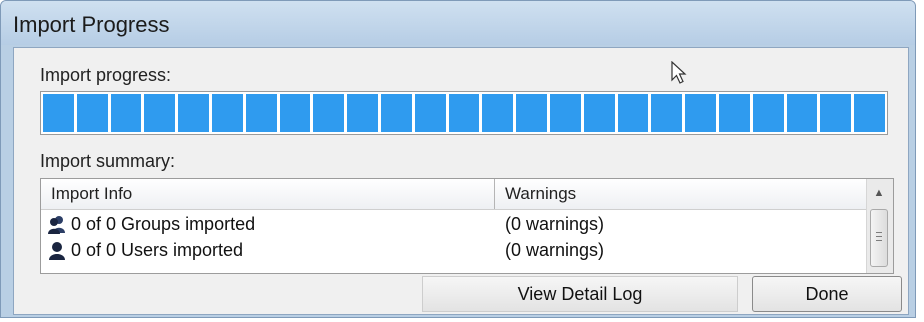  I want to click on scroll-up-arrow-icon: ▲, so click(879, 193).